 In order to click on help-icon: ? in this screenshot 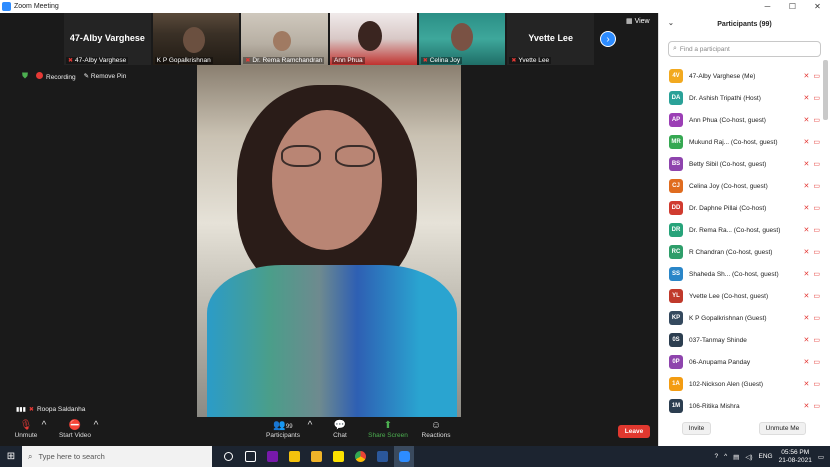, I will do `click(716, 456)`.